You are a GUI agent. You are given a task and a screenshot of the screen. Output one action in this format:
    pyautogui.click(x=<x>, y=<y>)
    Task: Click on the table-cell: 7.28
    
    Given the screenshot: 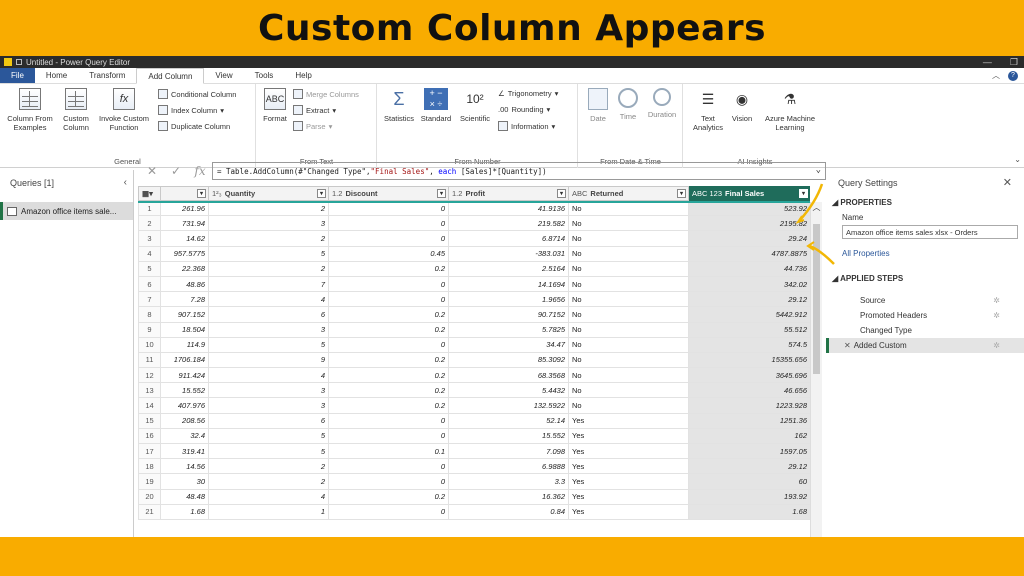 What is the action you would take?
    pyautogui.click(x=184, y=299)
    